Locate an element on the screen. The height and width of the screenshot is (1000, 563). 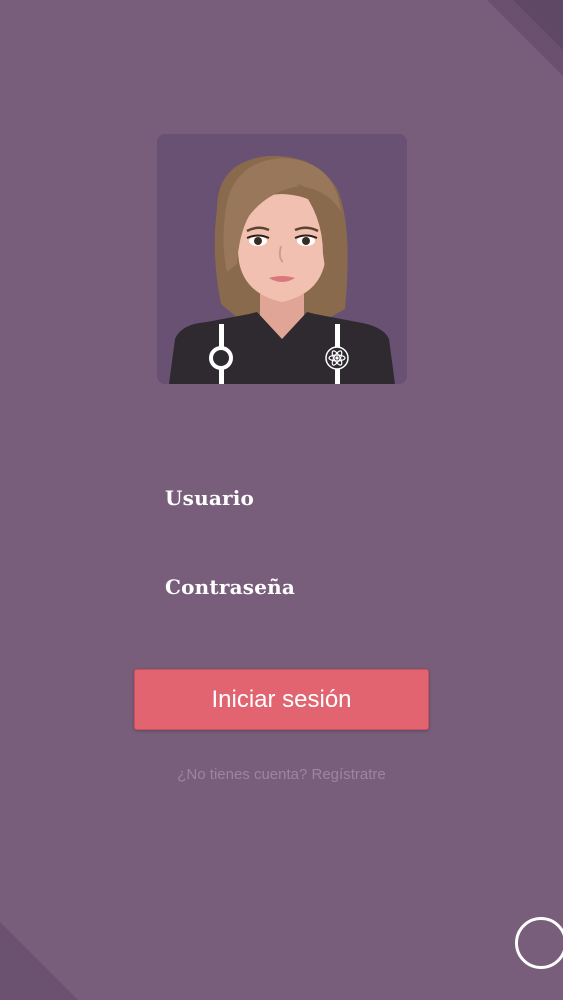
login-button: Iniciar sesión is located at coordinates (281, 699).